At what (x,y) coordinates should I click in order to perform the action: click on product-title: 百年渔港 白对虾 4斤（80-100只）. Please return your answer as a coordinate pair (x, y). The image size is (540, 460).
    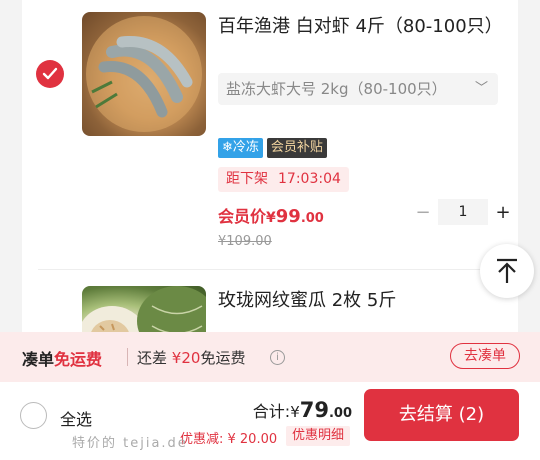
    Looking at the image, I should click on (360, 26).